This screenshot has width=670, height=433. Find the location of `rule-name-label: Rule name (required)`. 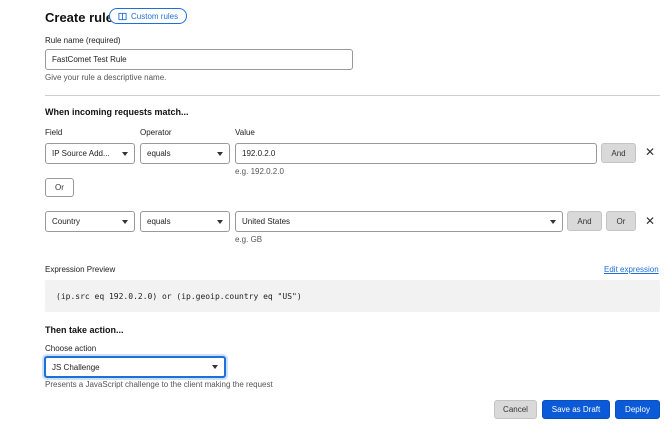

rule-name-label: Rule name (required) is located at coordinates (83, 40).